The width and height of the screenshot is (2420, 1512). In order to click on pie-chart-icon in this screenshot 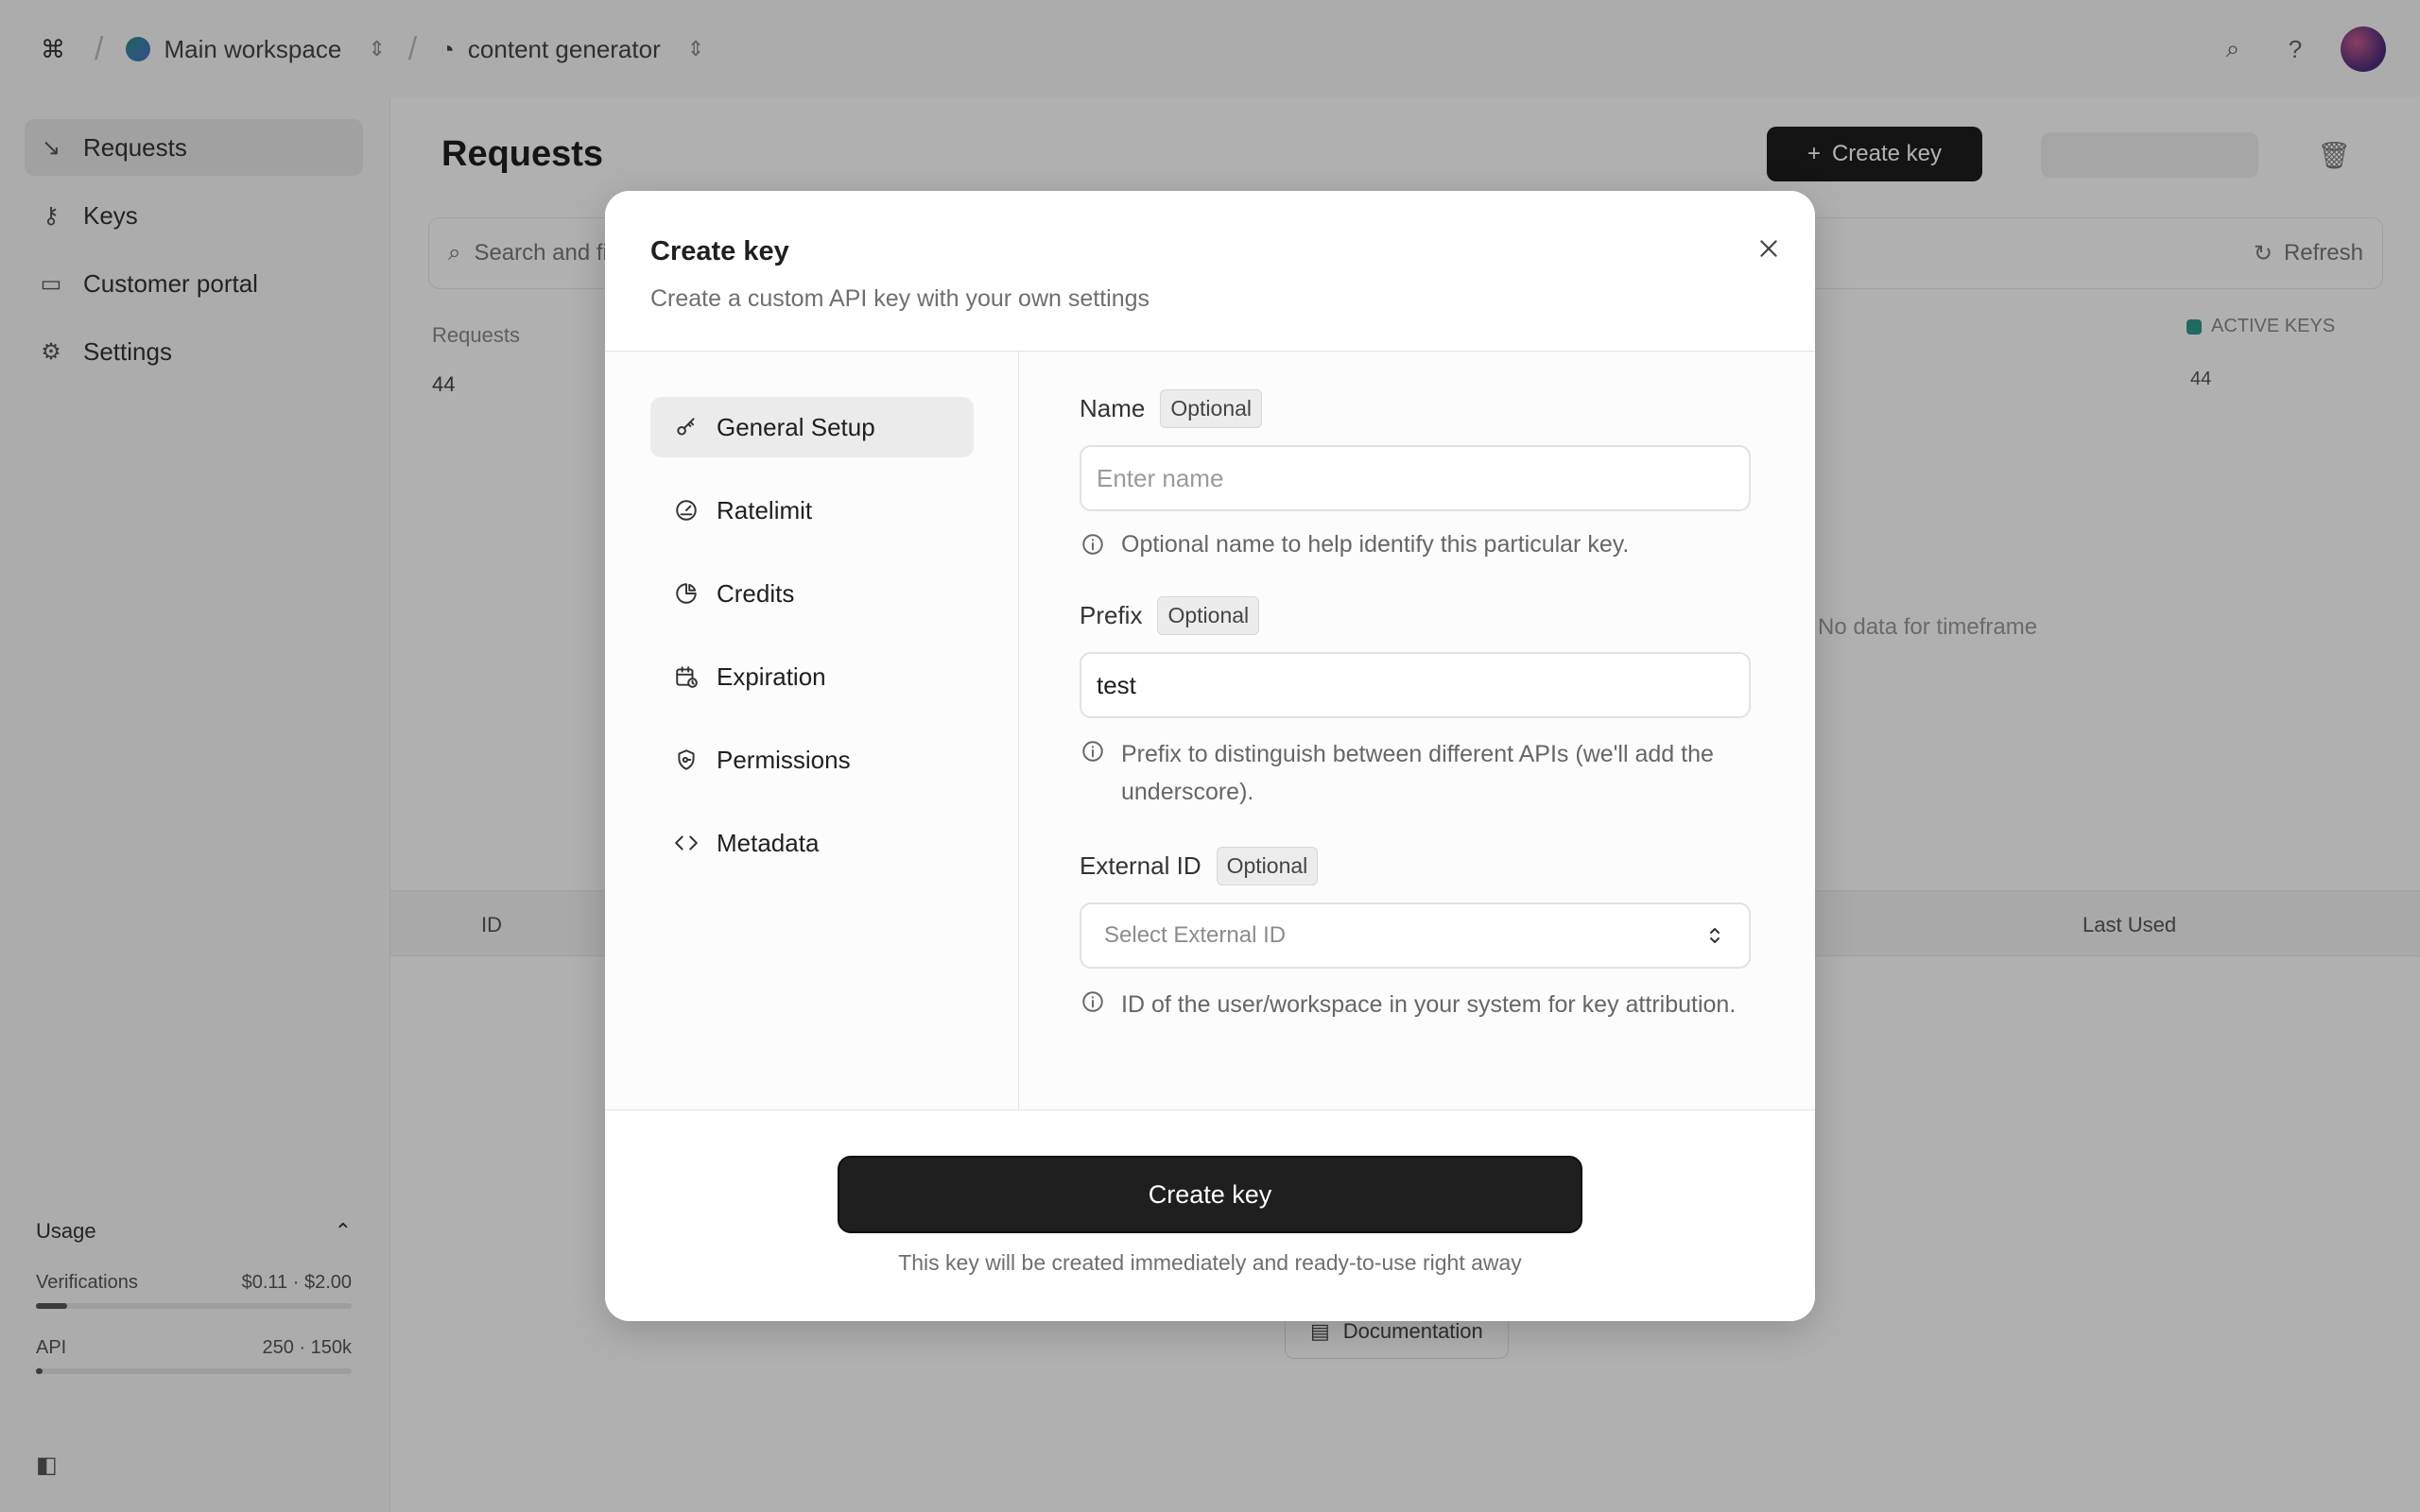, I will do `click(686, 593)`.